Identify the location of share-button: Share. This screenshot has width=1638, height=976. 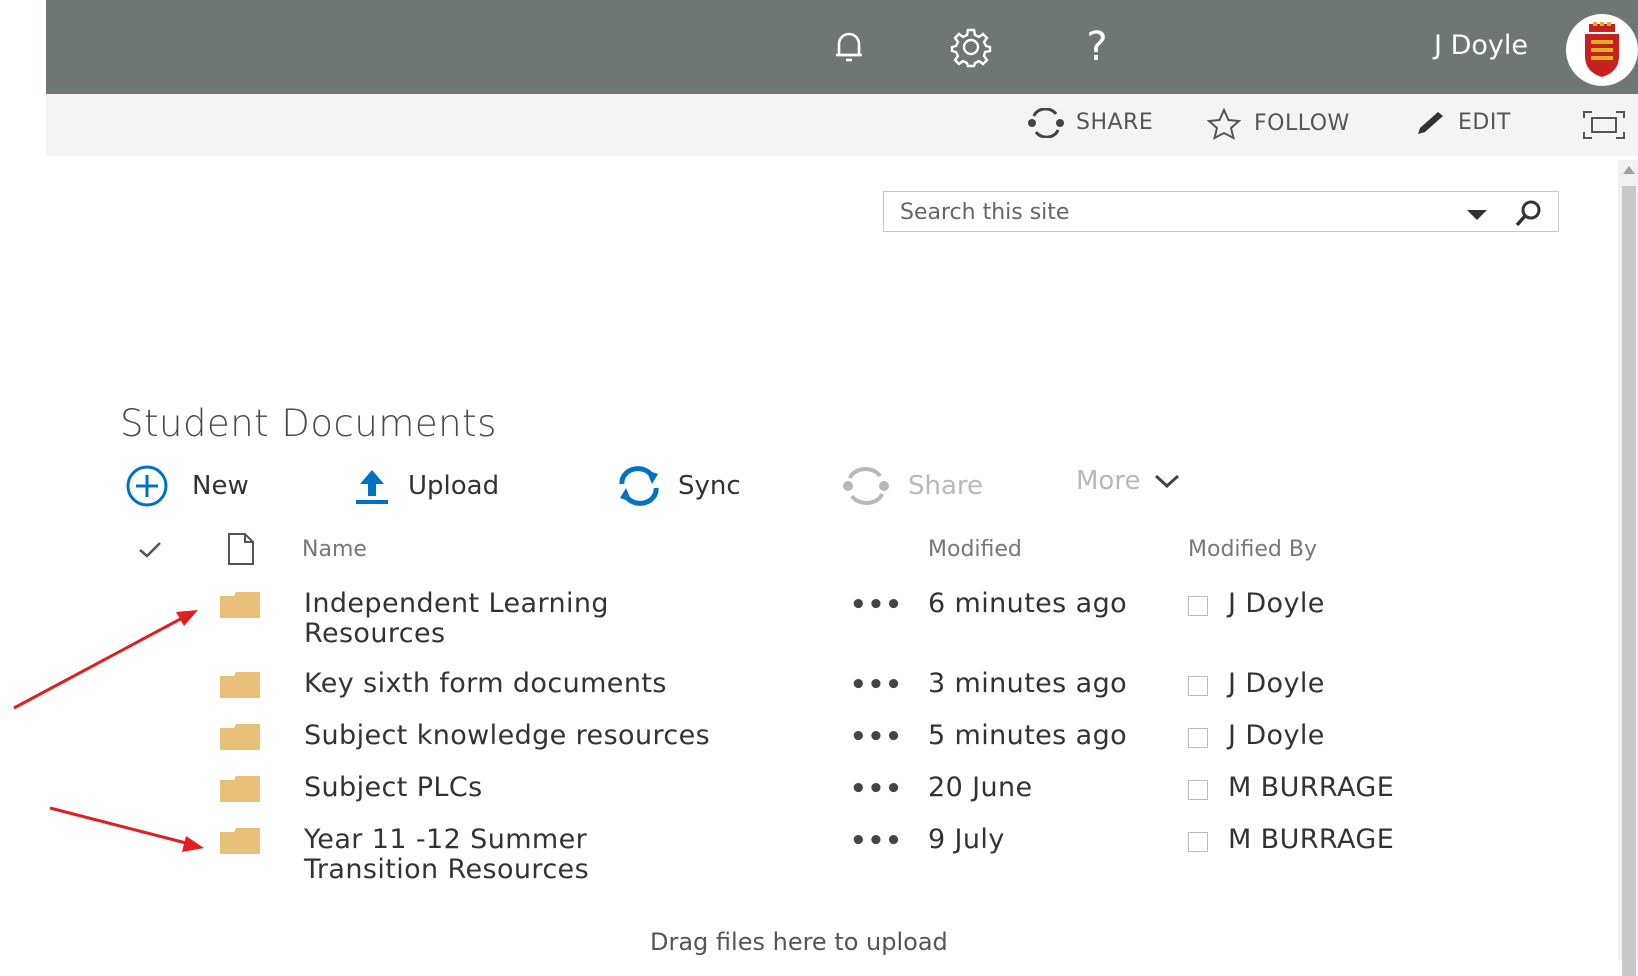
(911, 486).